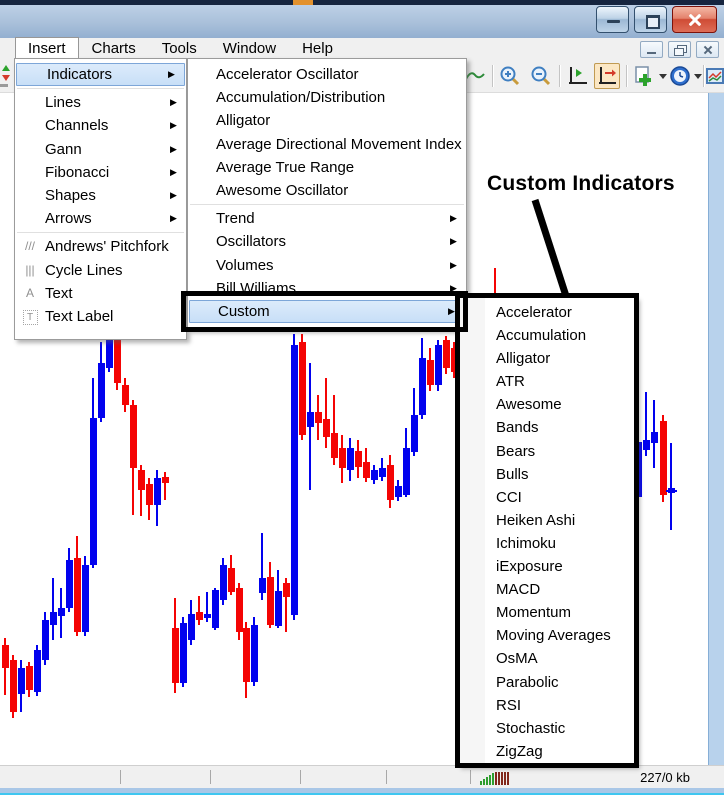 The width and height of the screenshot is (724, 795). What do you see at coordinates (519, 751) in the screenshot?
I see `menu-item-label: ZigZag` at bounding box center [519, 751].